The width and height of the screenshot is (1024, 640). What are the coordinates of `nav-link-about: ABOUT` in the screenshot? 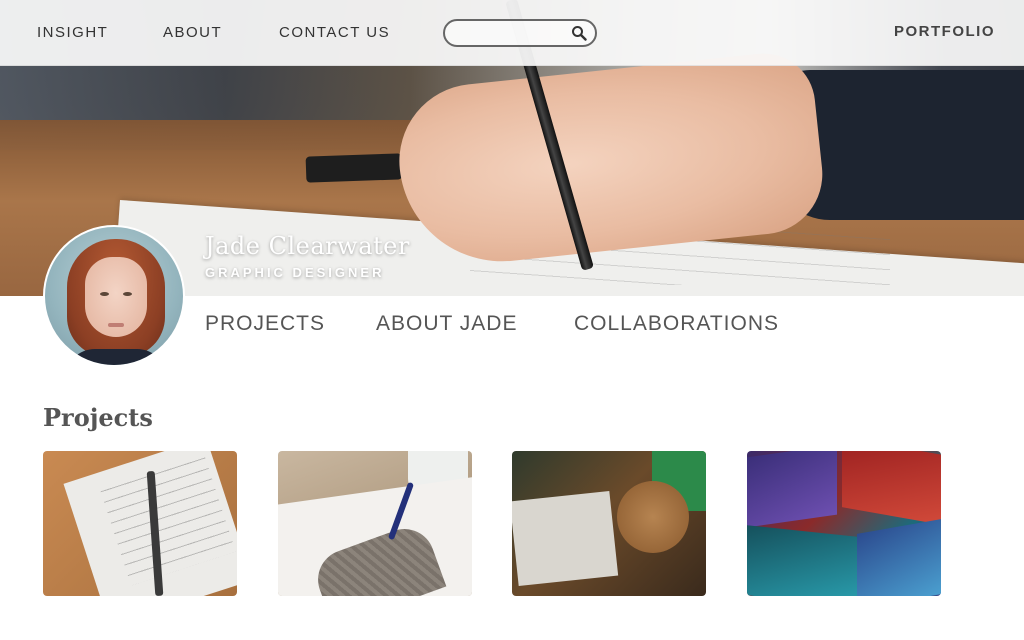 It's located at (192, 32).